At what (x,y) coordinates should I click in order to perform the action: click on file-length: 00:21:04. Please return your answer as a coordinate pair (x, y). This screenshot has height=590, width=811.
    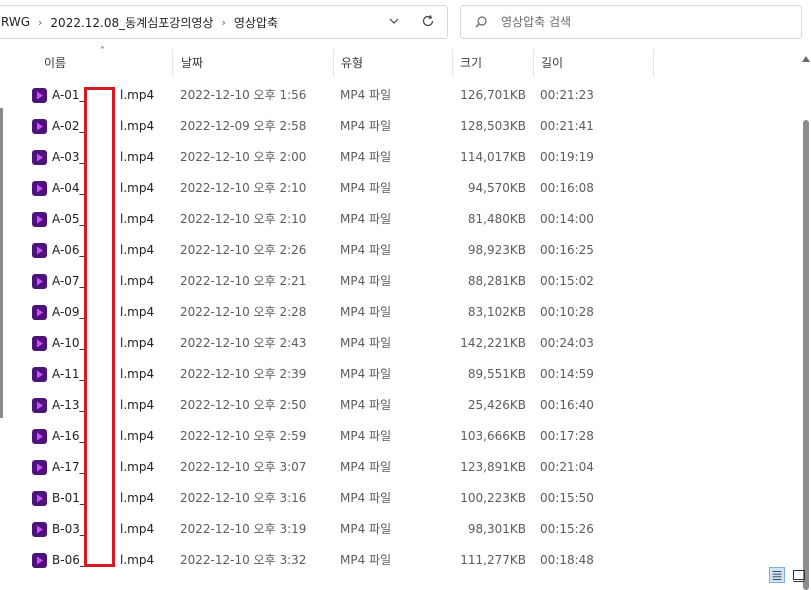
    Looking at the image, I should click on (567, 467).